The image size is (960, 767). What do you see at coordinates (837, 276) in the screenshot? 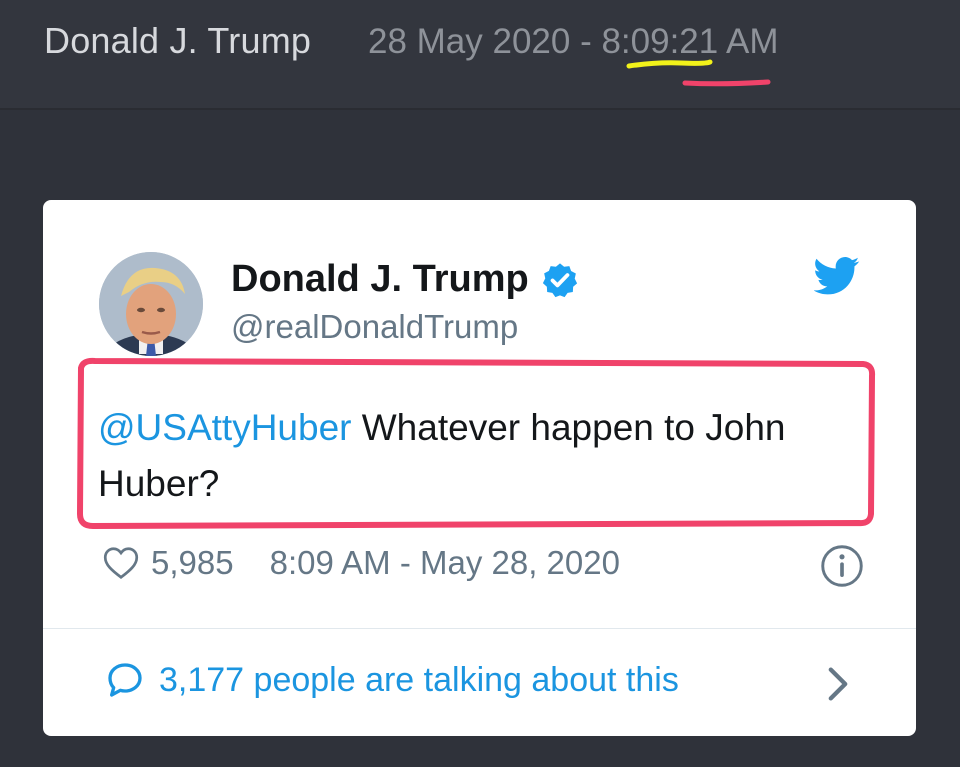
I see `twitter-bird-icon` at bounding box center [837, 276].